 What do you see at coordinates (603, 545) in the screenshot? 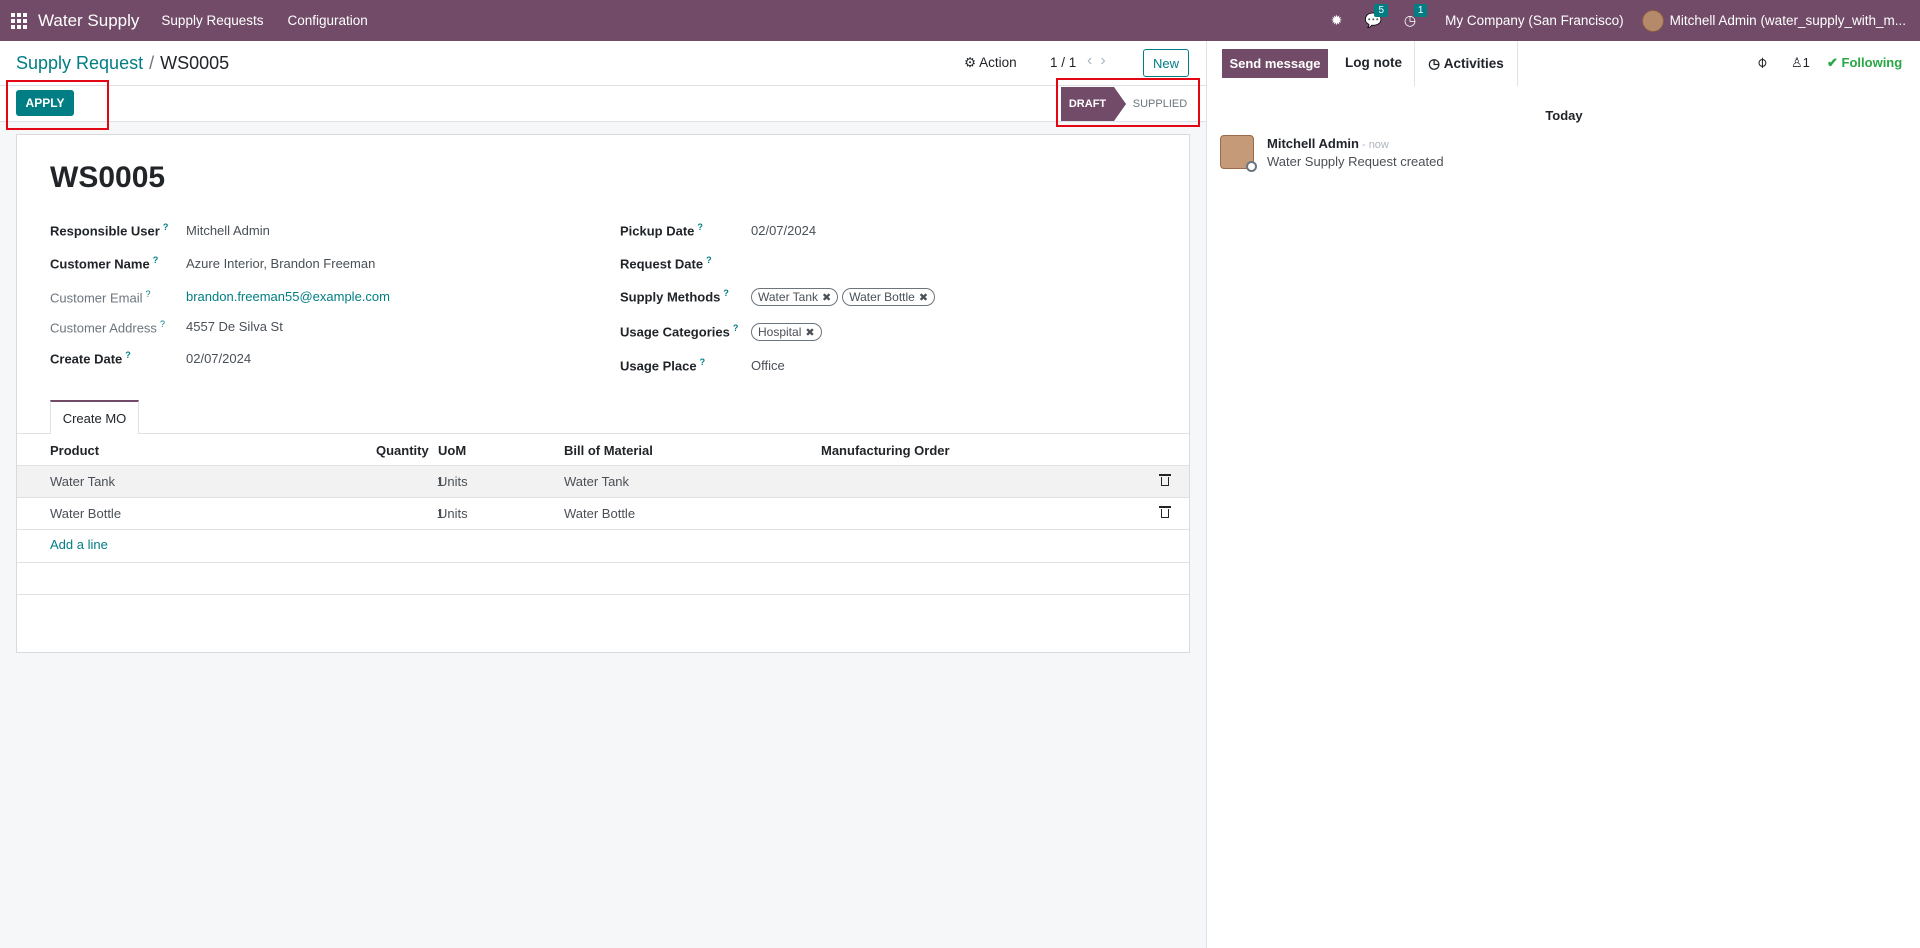
I see `table-row-add` at bounding box center [603, 545].